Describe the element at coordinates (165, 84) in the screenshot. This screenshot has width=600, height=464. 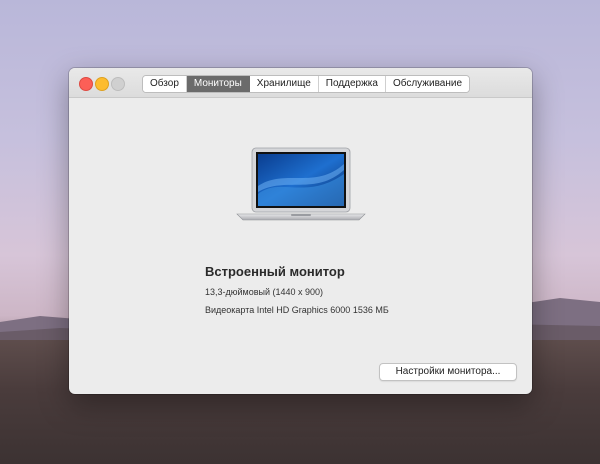
I see `tab-overview: Обзор` at that location.